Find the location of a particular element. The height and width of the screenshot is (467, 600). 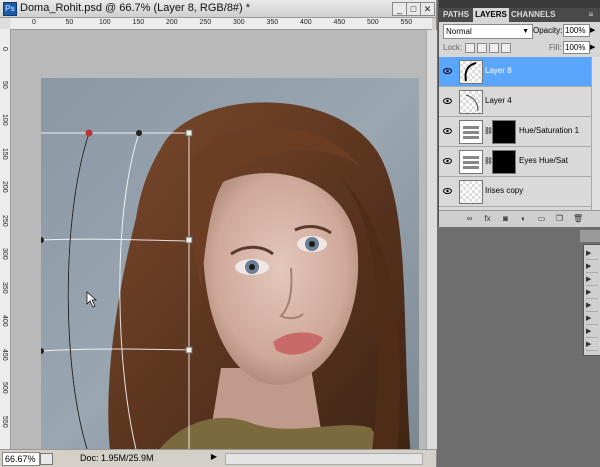

layer-name: Layer 8 is located at coordinates (498, 70).